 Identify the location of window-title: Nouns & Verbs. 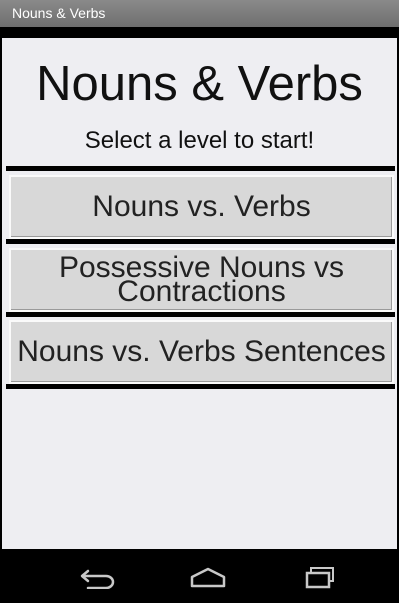
(59, 13).